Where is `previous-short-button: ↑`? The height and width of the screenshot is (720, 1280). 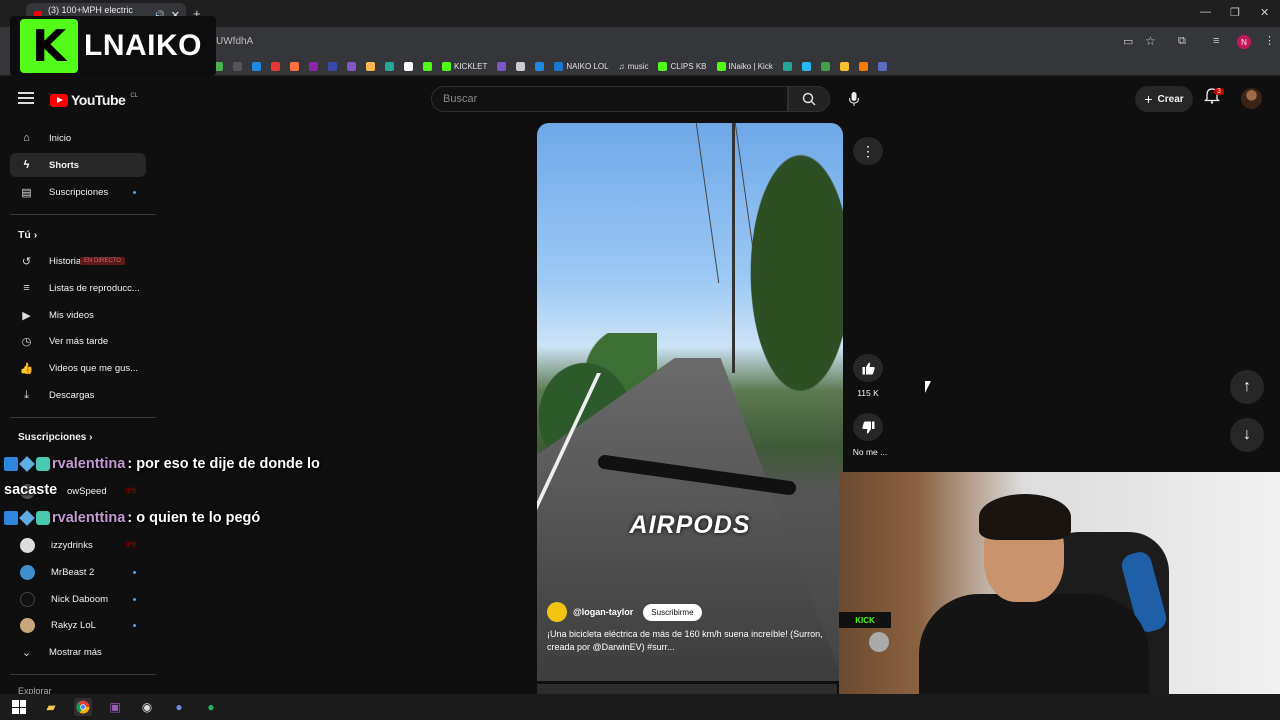
previous-short-button: ↑ is located at coordinates (1247, 387).